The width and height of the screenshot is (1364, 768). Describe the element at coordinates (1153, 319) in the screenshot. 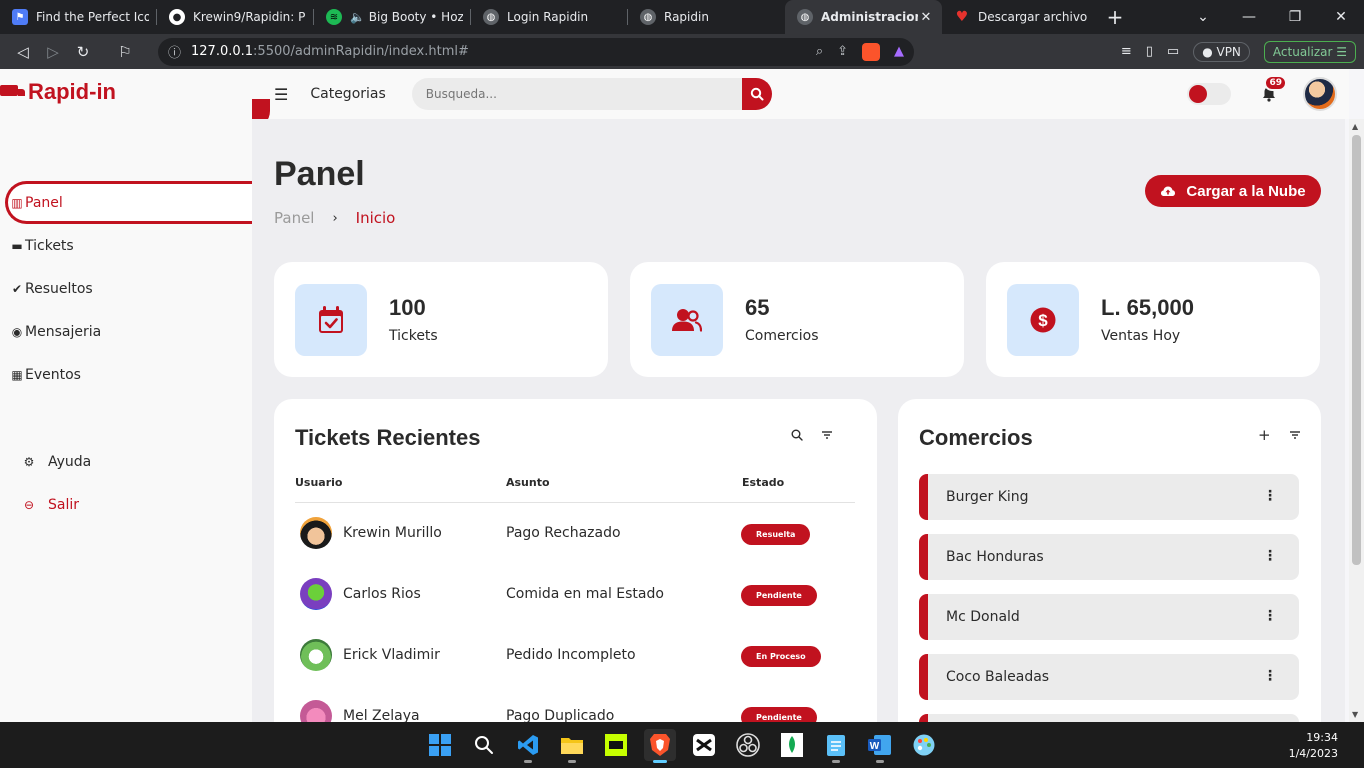

I see `stat-card-ventas: $ L. 65,000 Ventas Hoy` at that location.